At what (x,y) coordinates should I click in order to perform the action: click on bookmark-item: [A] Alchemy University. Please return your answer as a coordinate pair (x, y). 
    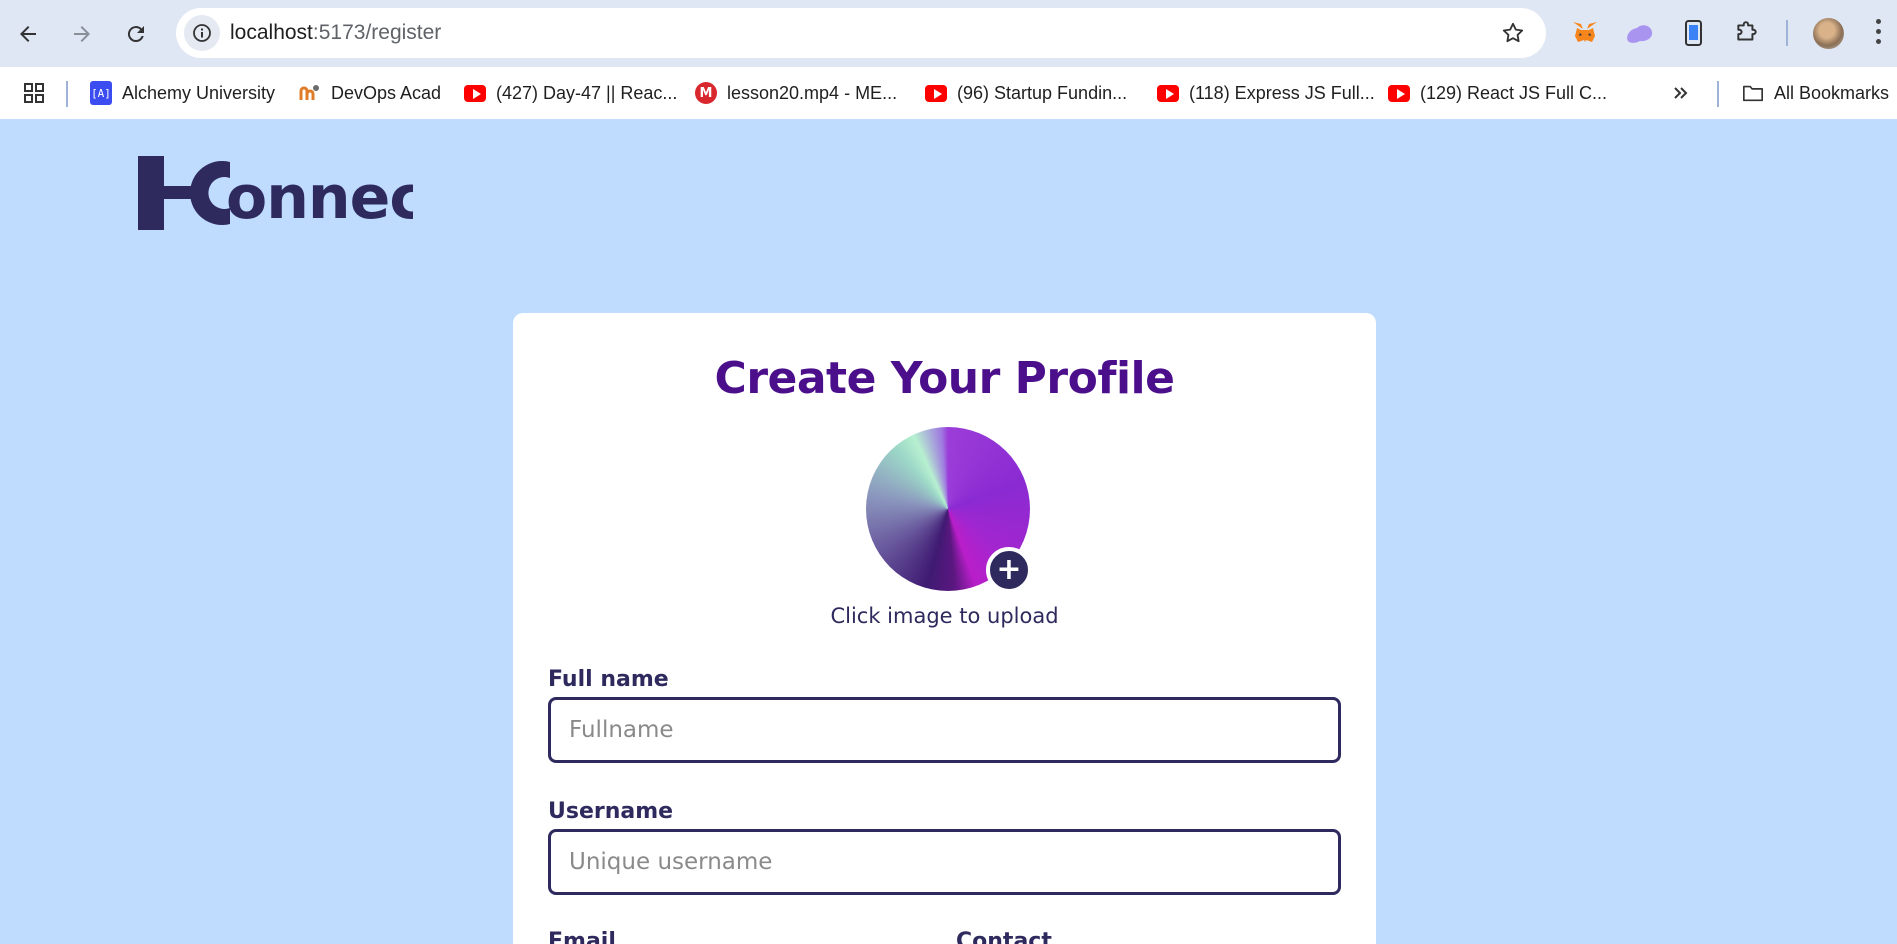
    Looking at the image, I should click on (182, 93).